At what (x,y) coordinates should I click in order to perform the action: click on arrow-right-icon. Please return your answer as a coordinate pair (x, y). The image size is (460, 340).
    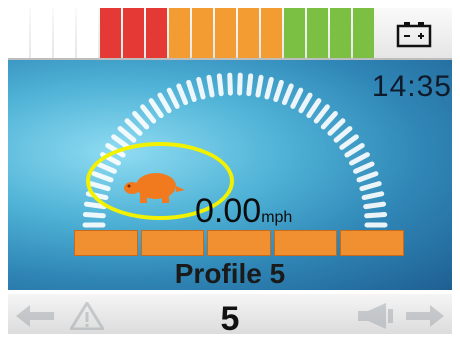
    Looking at the image, I should click on (424, 316).